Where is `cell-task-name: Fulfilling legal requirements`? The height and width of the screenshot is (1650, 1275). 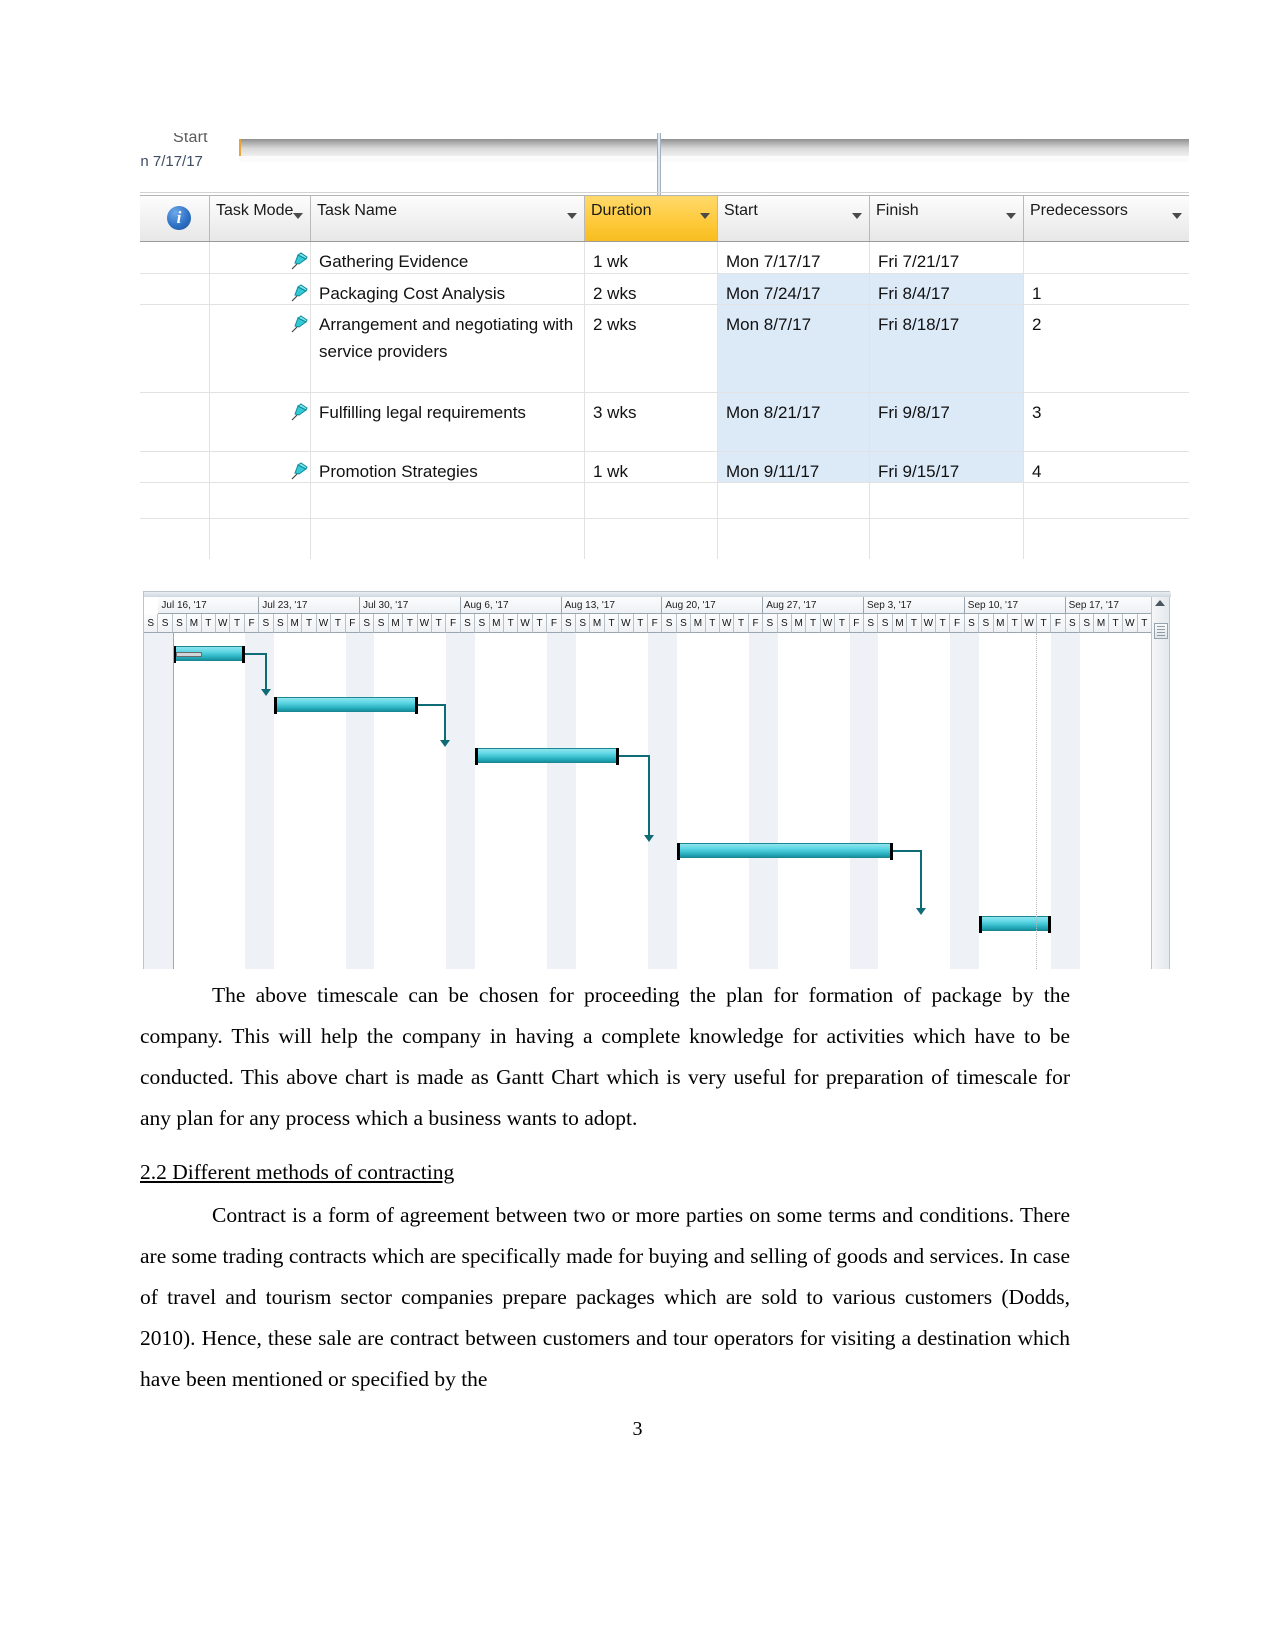 cell-task-name: Fulfilling legal requirements is located at coordinates (448, 422).